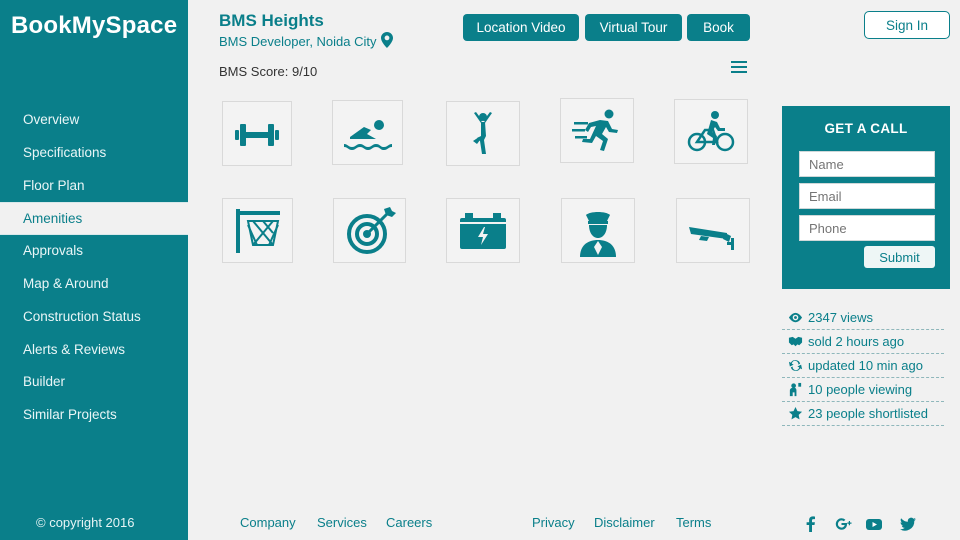 This screenshot has width=960, height=540. What do you see at coordinates (908, 524) in the screenshot?
I see `twitter-icon` at bounding box center [908, 524].